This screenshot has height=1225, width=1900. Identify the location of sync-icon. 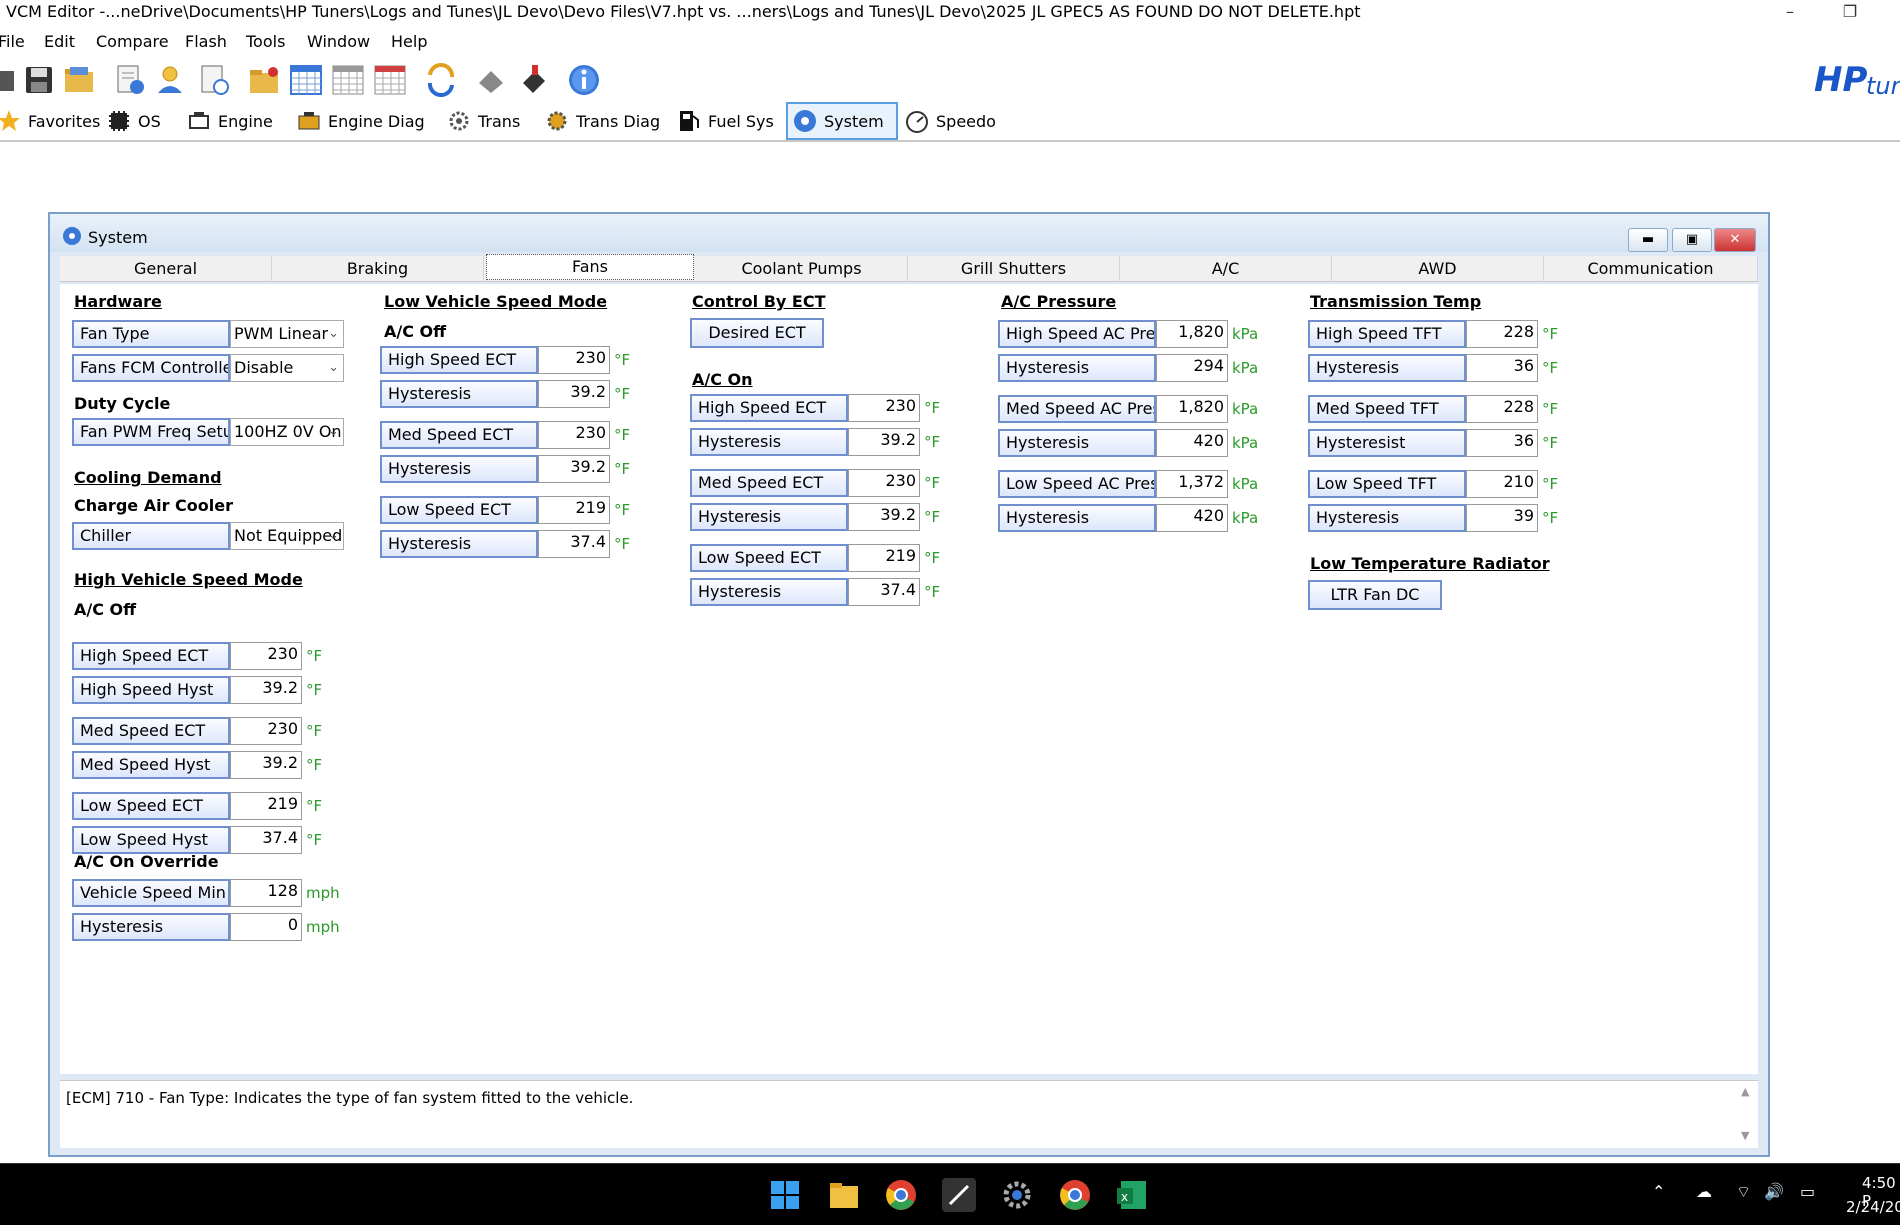
(441, 80).